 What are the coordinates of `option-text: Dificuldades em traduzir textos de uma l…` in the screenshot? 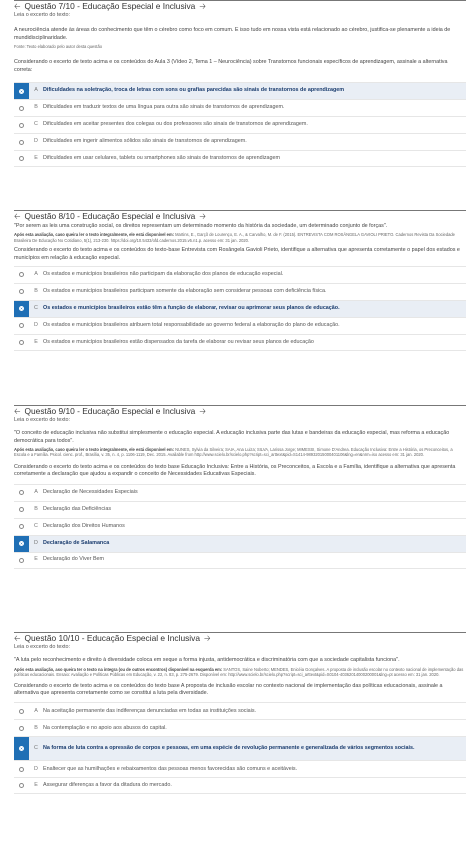 It's located at (164, 107).